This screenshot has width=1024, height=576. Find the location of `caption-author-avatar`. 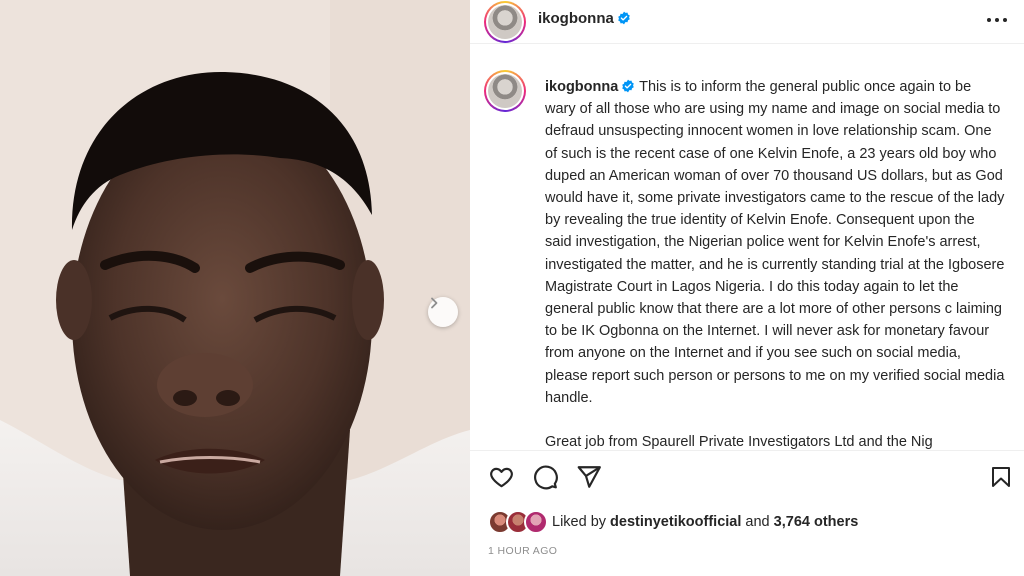

caption-author-avatar is located at coordinates (505, 91).